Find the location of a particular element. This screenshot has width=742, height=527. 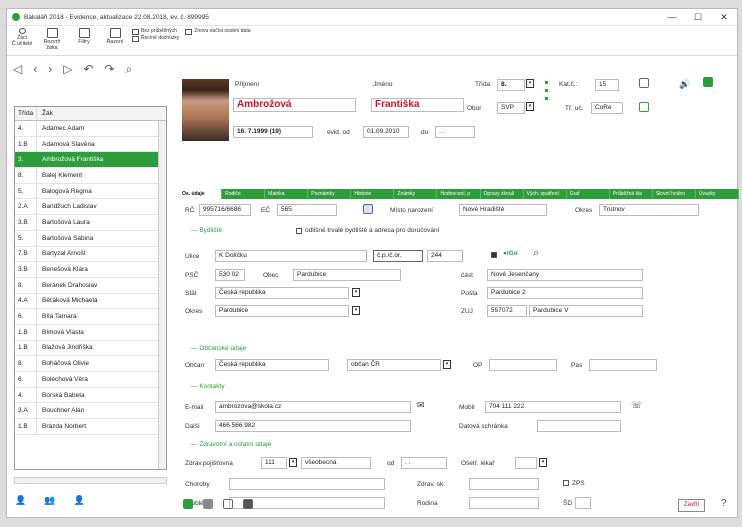

list-item: 3.B Benešová Klára is located at coordinates (90, 270).